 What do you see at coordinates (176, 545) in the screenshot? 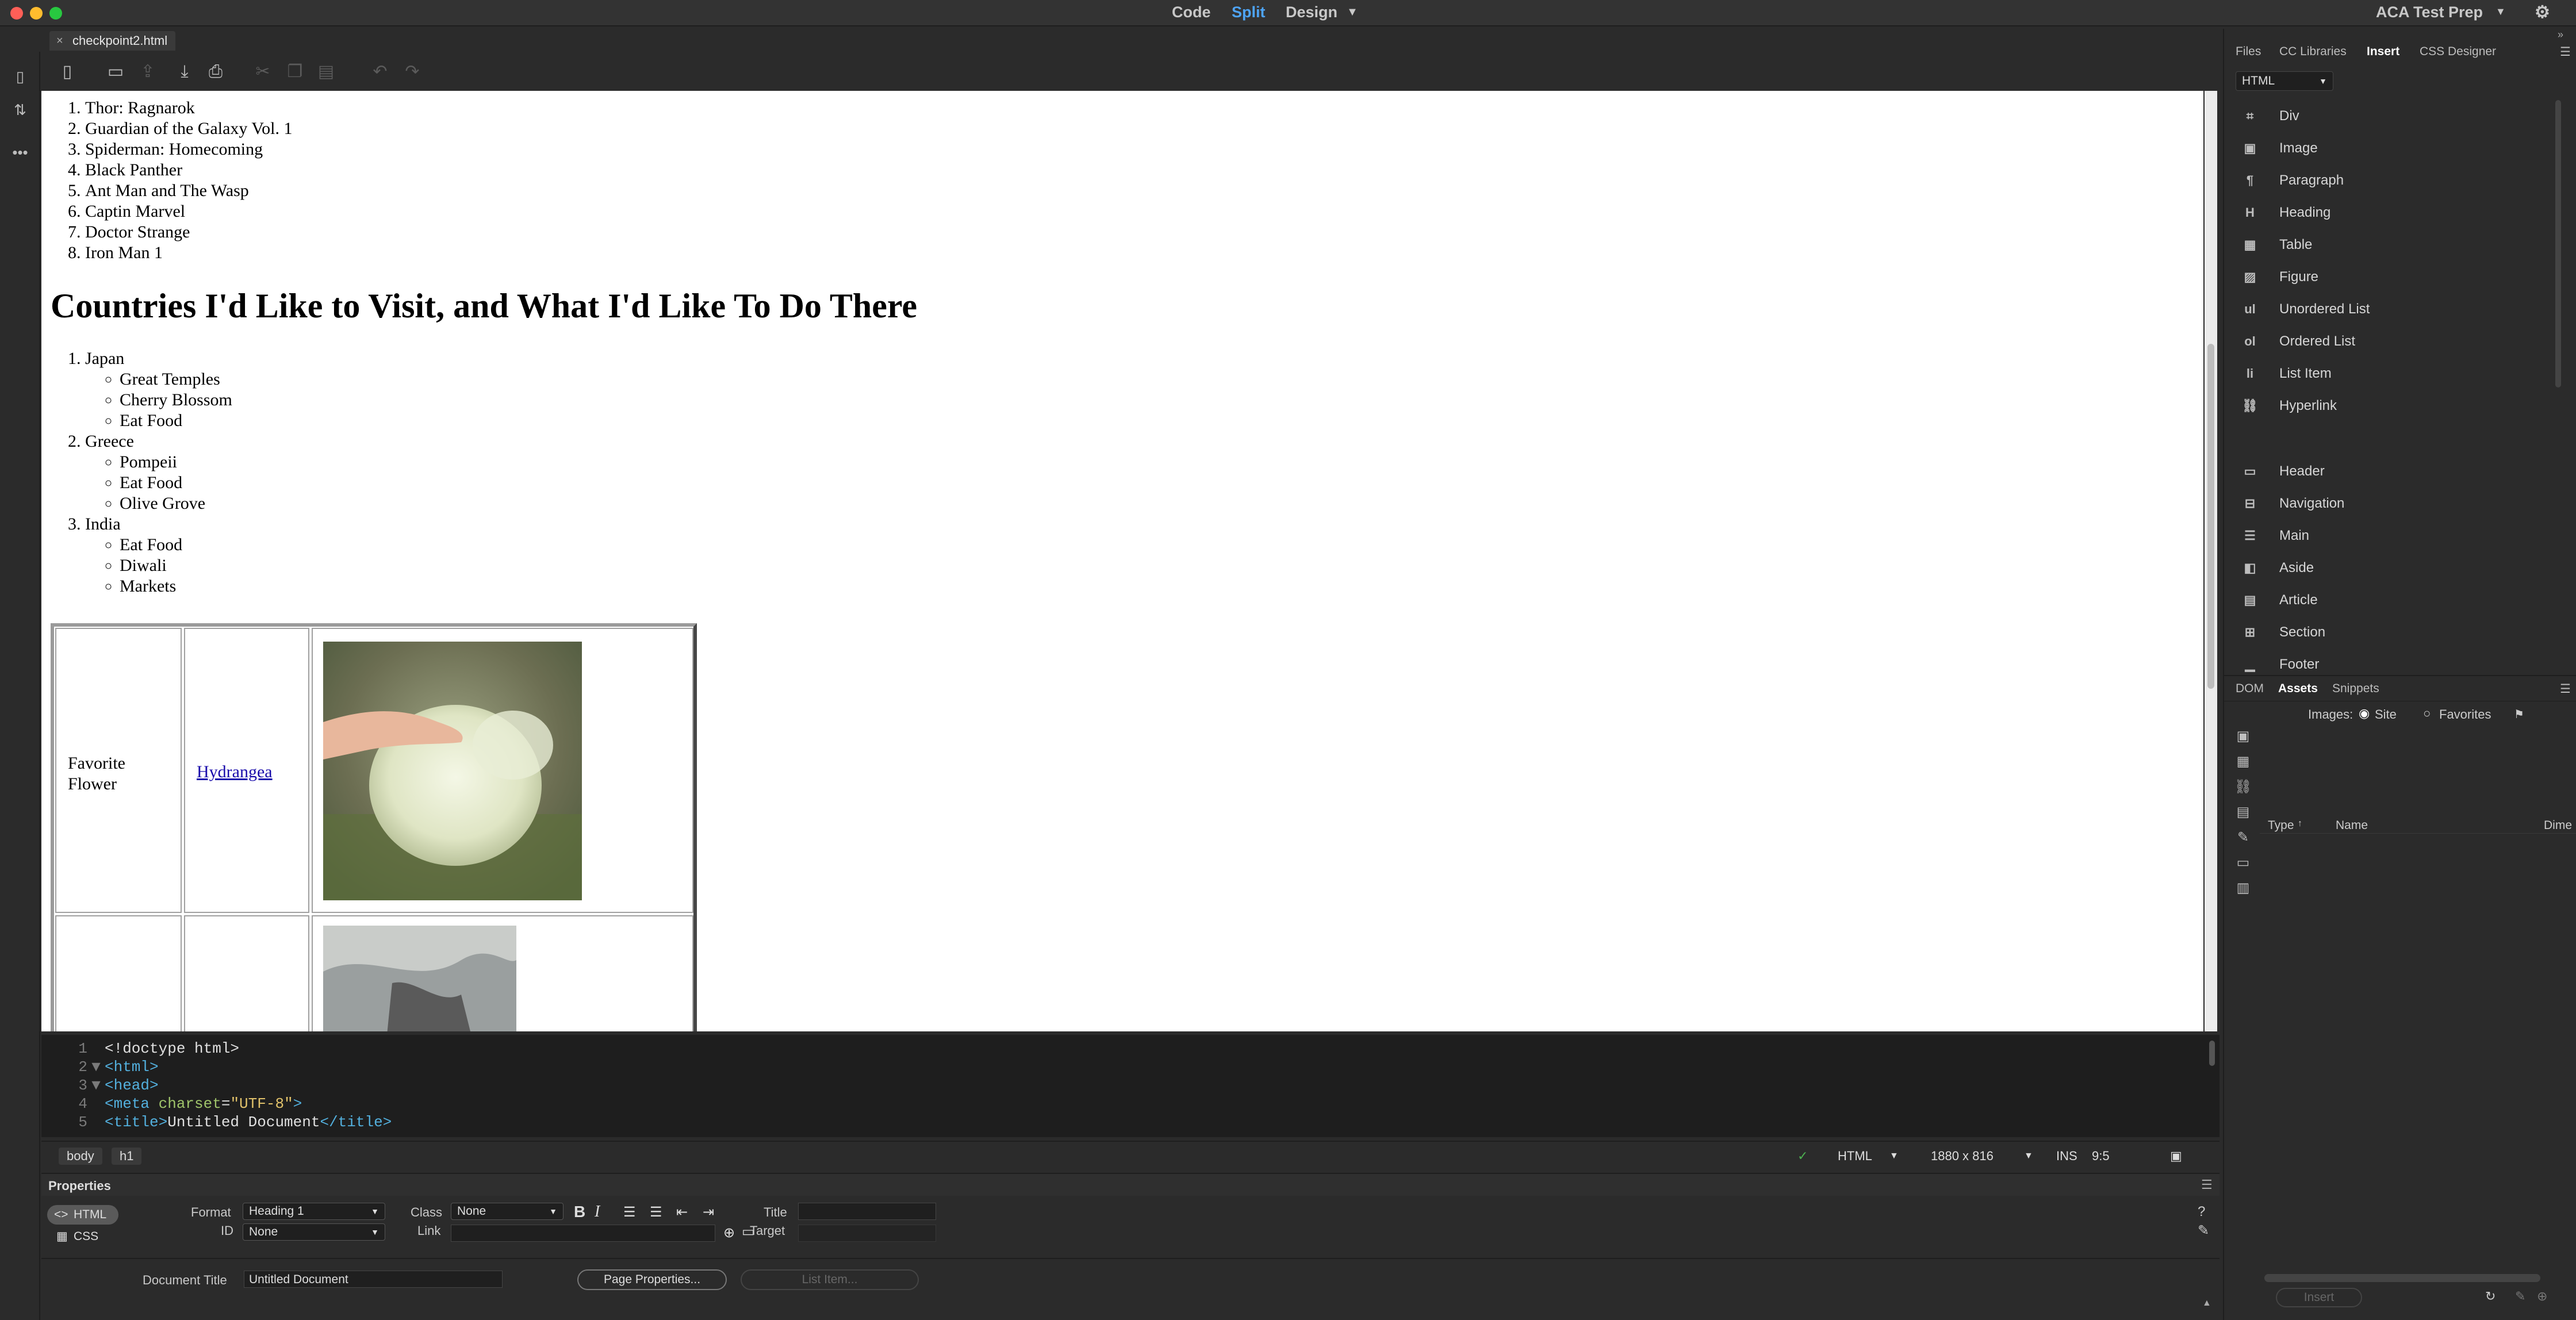
I see `activity-list-item: Eat Food` at bounding box center [176, 545].